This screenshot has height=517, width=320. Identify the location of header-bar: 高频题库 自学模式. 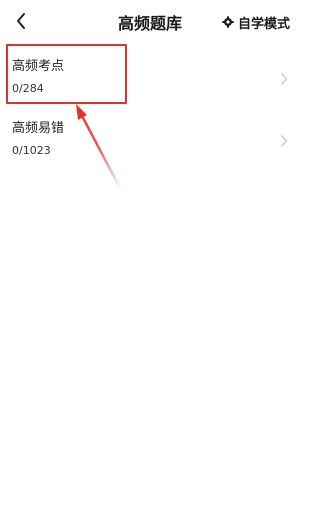
(150, 21).